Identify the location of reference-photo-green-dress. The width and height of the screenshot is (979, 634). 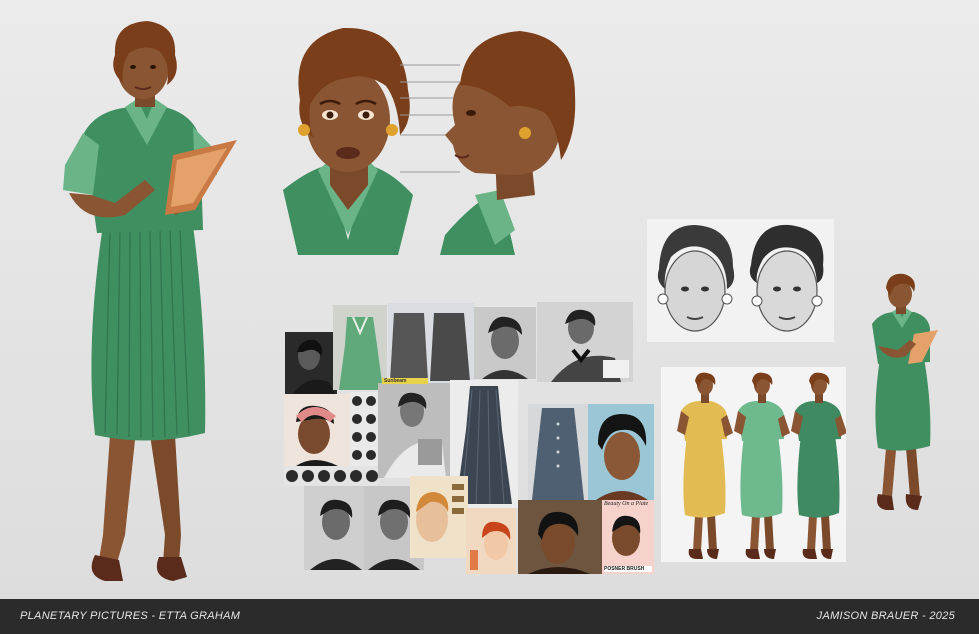
(360, 347).